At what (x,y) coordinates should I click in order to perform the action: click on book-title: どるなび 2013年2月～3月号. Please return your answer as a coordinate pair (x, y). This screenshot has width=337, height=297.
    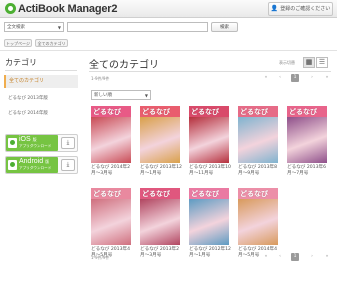
    Looking at the image, I should click on (161, 253).